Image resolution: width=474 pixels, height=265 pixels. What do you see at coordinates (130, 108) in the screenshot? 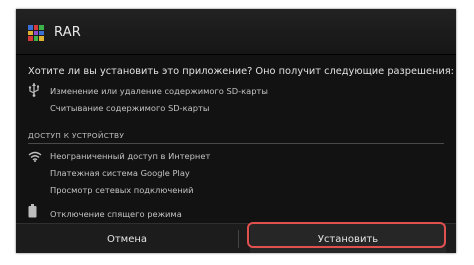
I see `permission-sd-read: Считывание содержимого SD-карты` at bounding box center [130, 108].